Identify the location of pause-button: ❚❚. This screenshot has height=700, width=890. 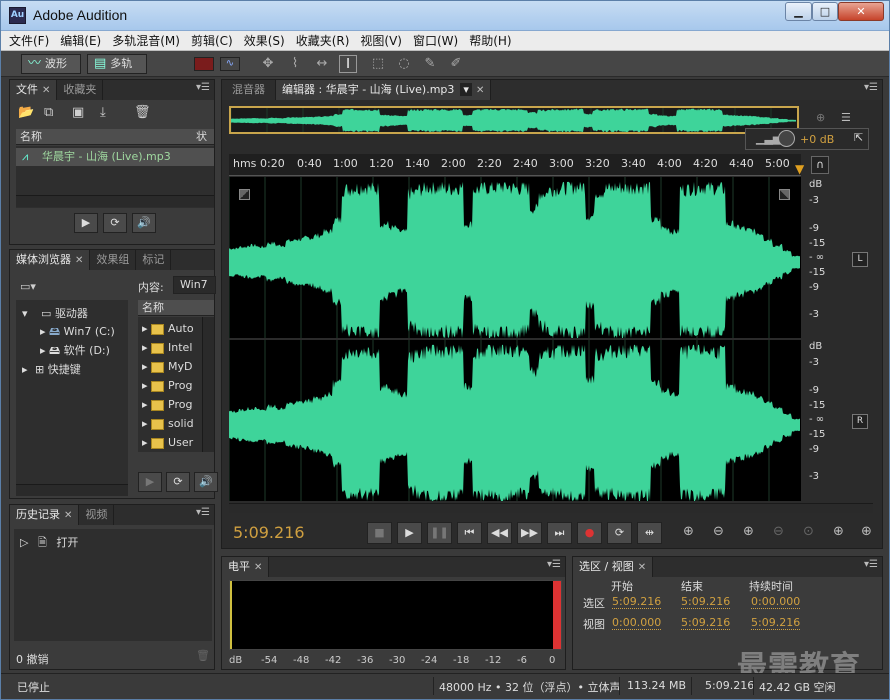
(439, 533).